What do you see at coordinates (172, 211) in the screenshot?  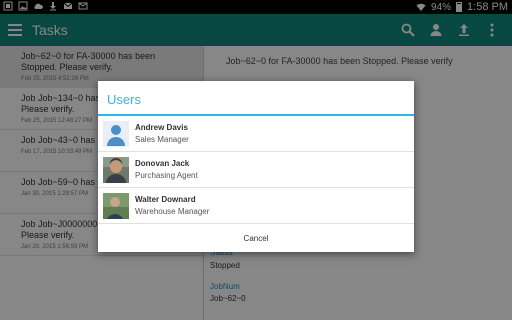 I see `user-role: Warehouse Manager` at bounding box center [172, 211].